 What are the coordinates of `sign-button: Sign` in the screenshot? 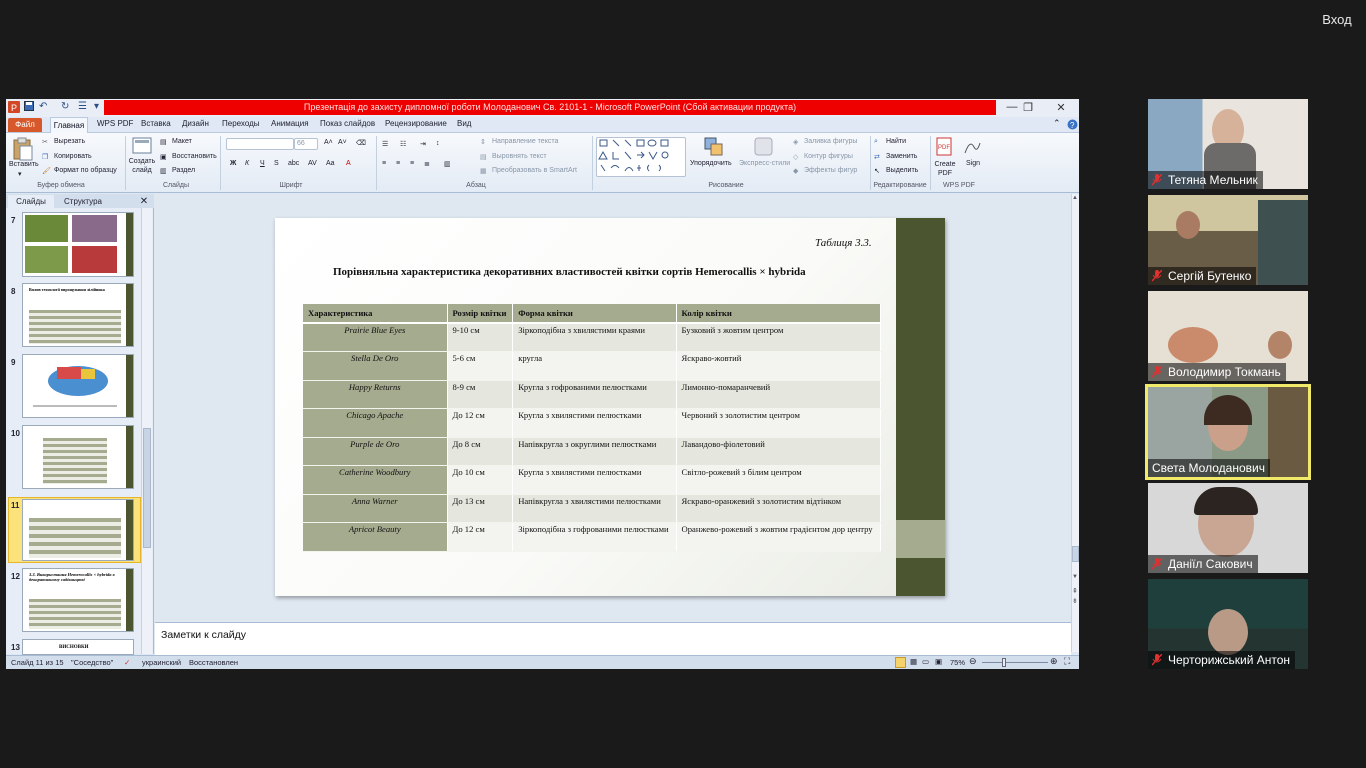 It's located at (973, 163).